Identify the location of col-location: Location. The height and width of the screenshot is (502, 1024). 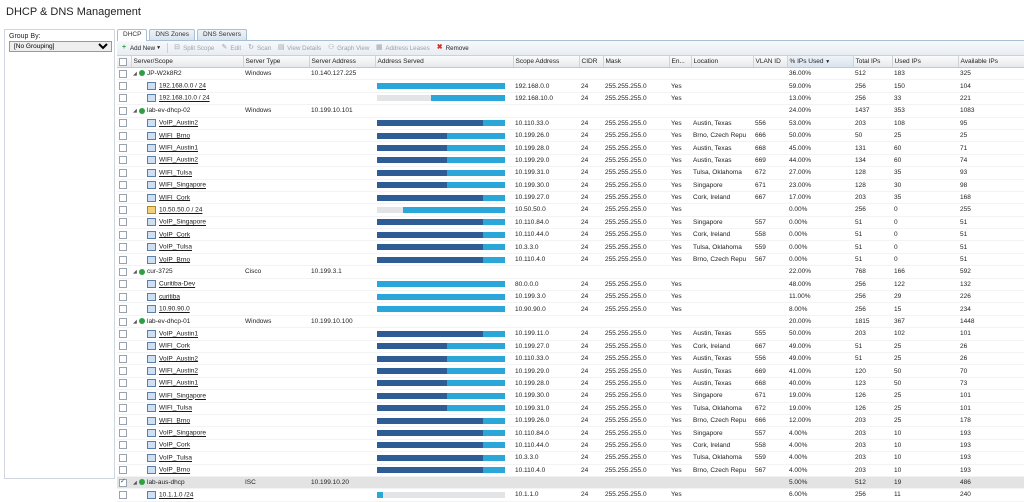
(722, 62).